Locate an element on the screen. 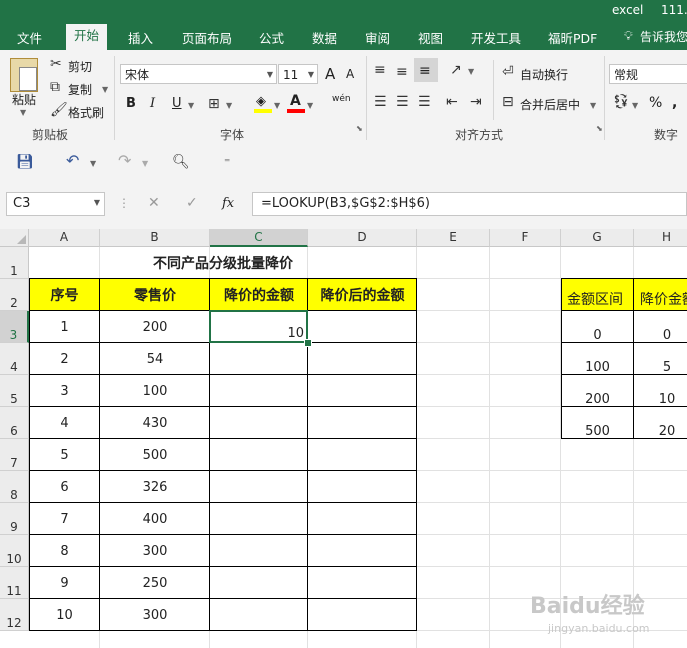 This screenshot has height=648, width=687. tab-view: 视图 is located at coordinates (430, 37).